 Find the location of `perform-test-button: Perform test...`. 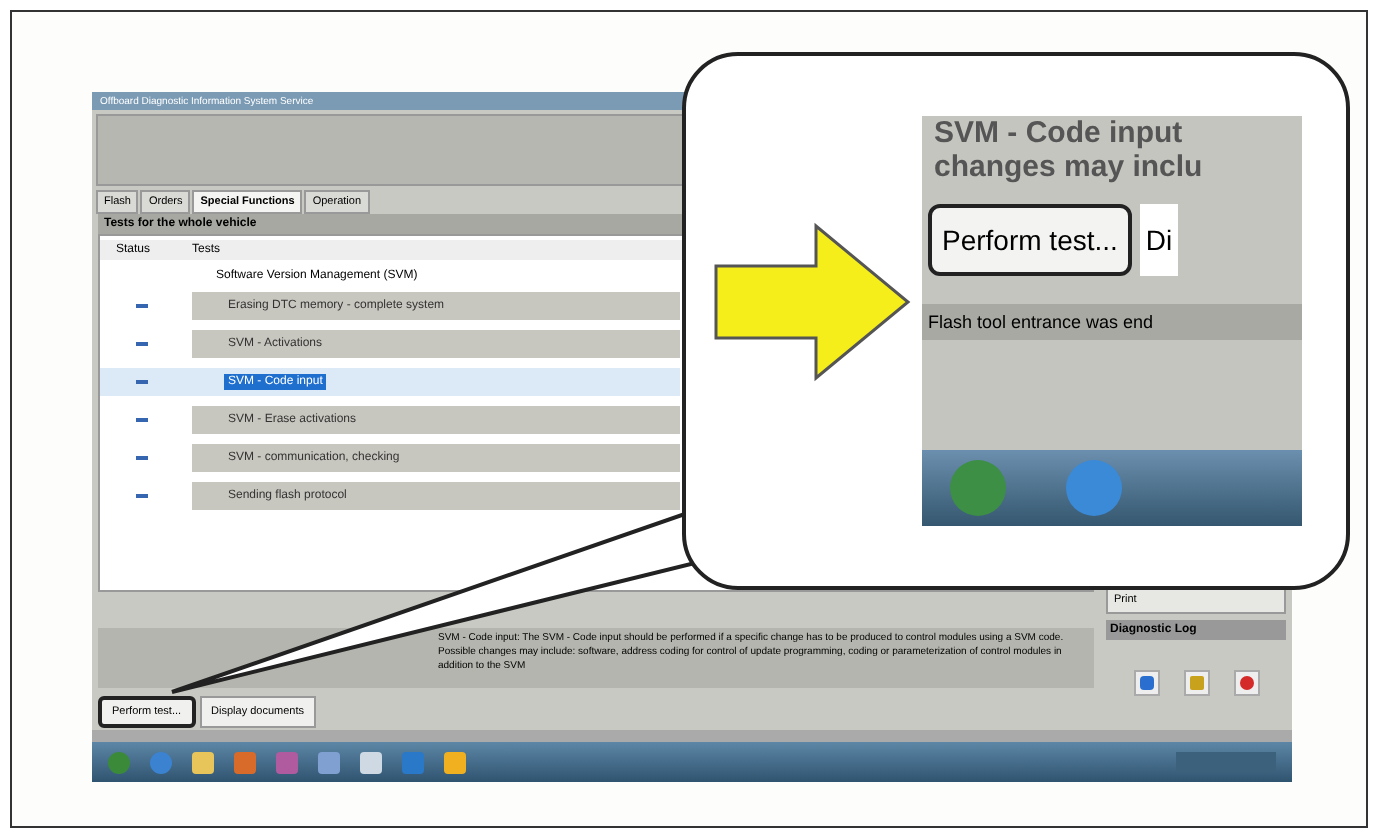

perform-test-button: Perform test... is located at coordinates (1030, 240).